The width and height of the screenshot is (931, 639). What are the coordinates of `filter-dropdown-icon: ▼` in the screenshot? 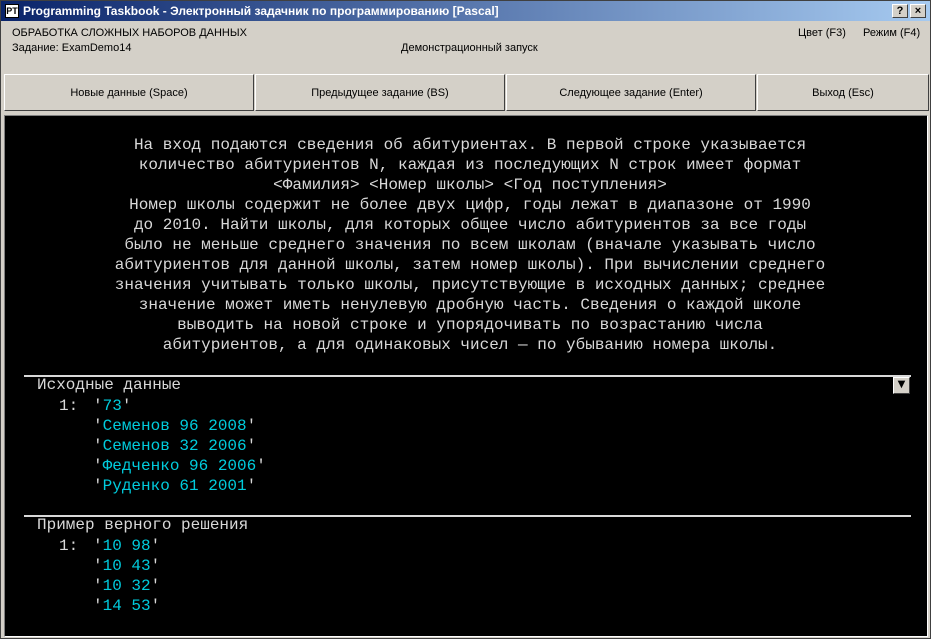 It's located at (901, 385).